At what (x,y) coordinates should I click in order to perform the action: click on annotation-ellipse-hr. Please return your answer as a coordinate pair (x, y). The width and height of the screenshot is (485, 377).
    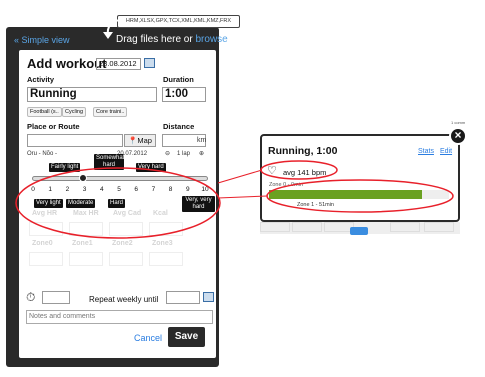
    Looking at the image, I should click on (299, 170).